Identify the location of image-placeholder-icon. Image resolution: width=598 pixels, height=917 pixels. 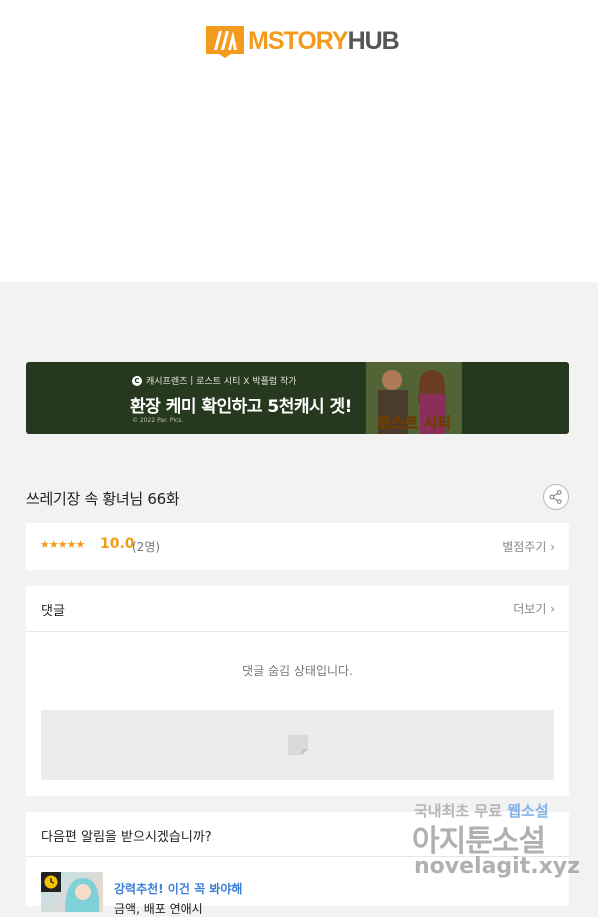
(298, 745).